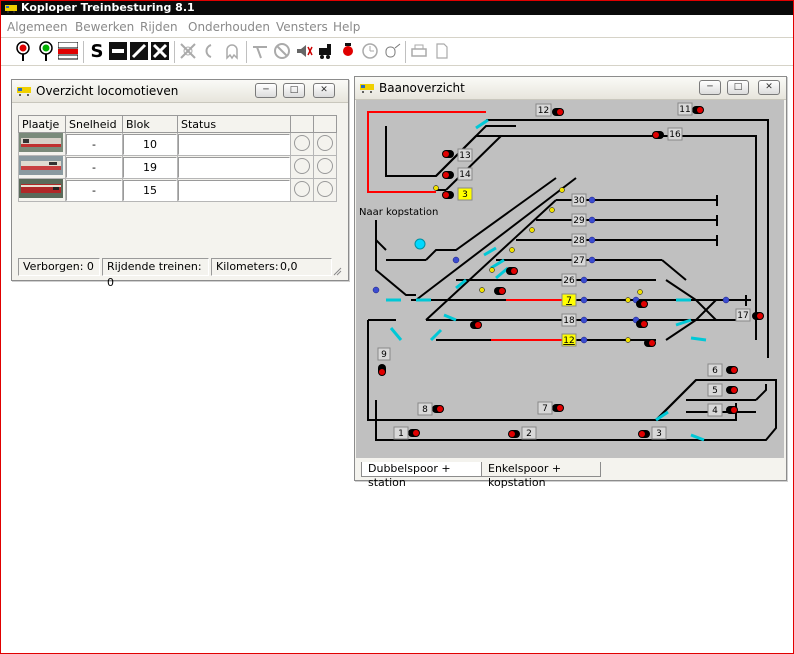  I want to click on block-27: 27, so click(579, 260).